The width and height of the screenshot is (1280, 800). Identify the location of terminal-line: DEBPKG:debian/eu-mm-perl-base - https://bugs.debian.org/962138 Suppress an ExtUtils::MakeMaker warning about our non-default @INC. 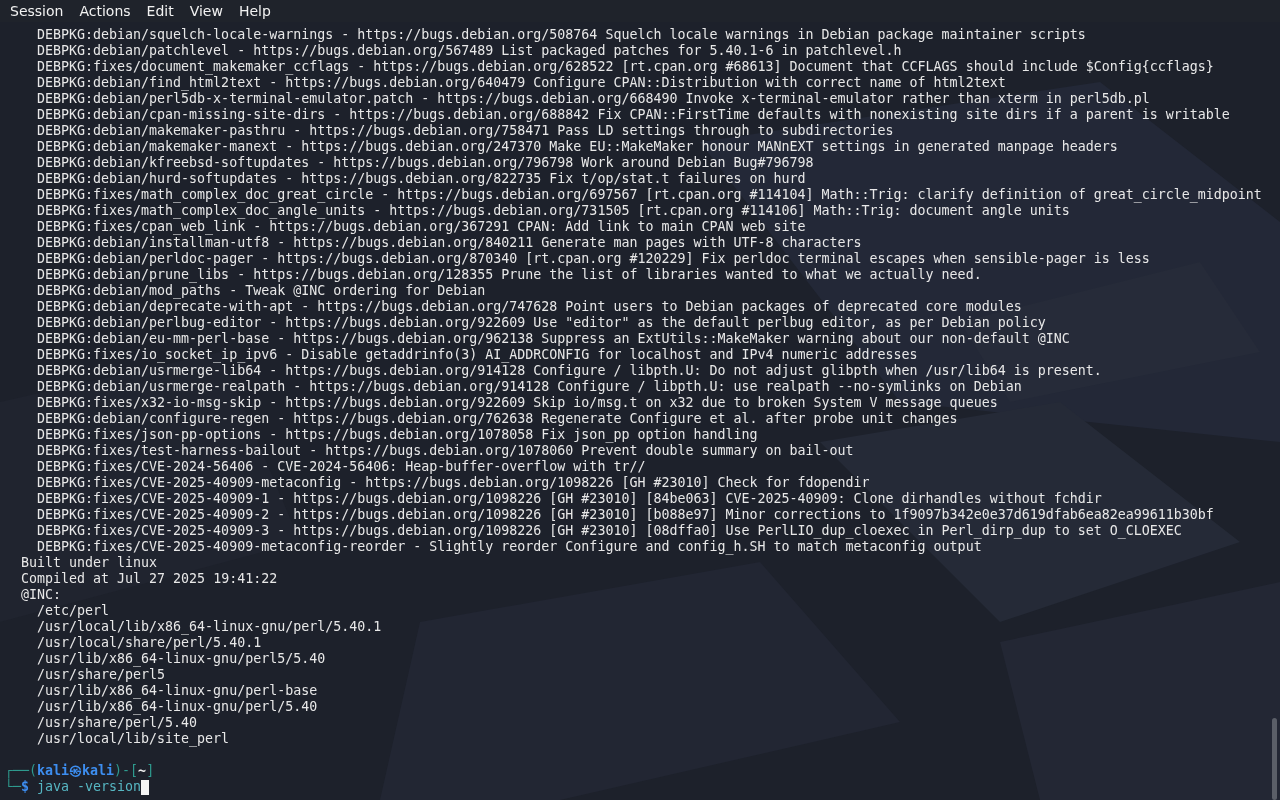
(553, 339).